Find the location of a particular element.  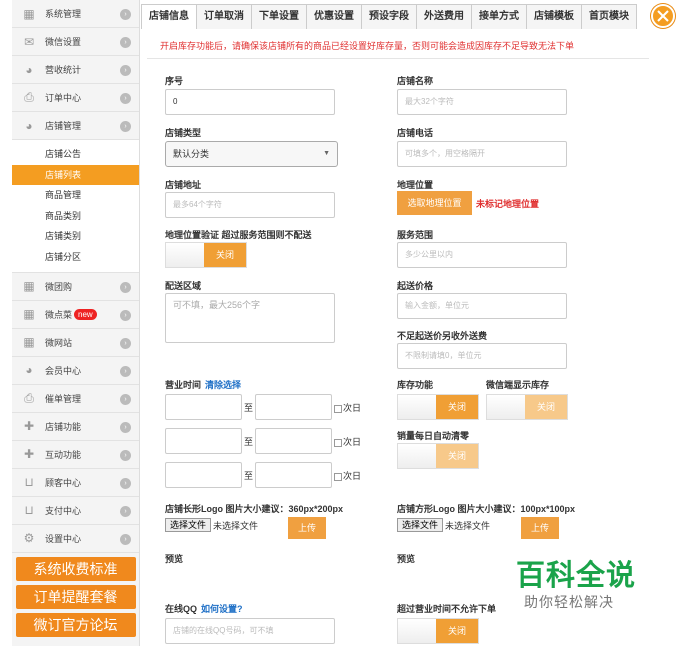

select-location-button: 选取地理位置 is located at coordinates (434, 203).